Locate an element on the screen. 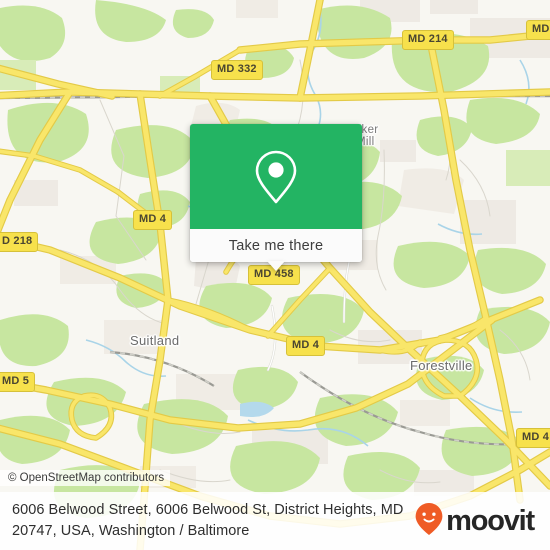 This screenshot has width=550, height=550. take-me-there-label: Take me there is located at coordinates (276, 245).